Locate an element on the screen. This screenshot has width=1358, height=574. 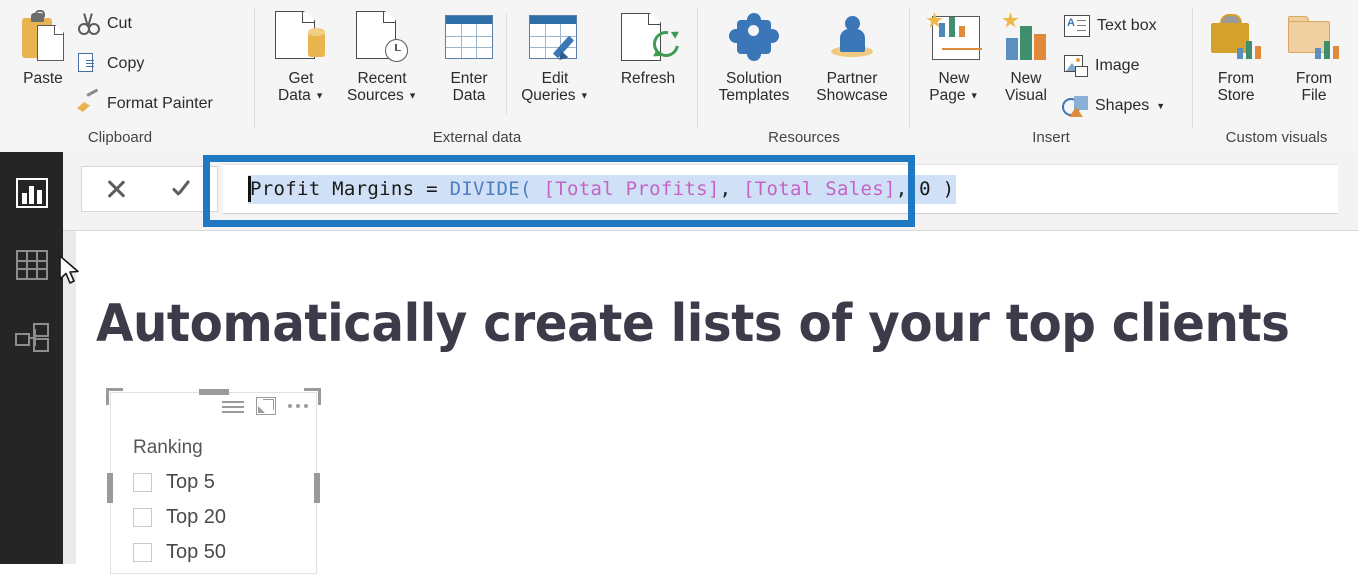
edit-queries-label-bottom: Queries ▼ is located at coordinates (555, 95).